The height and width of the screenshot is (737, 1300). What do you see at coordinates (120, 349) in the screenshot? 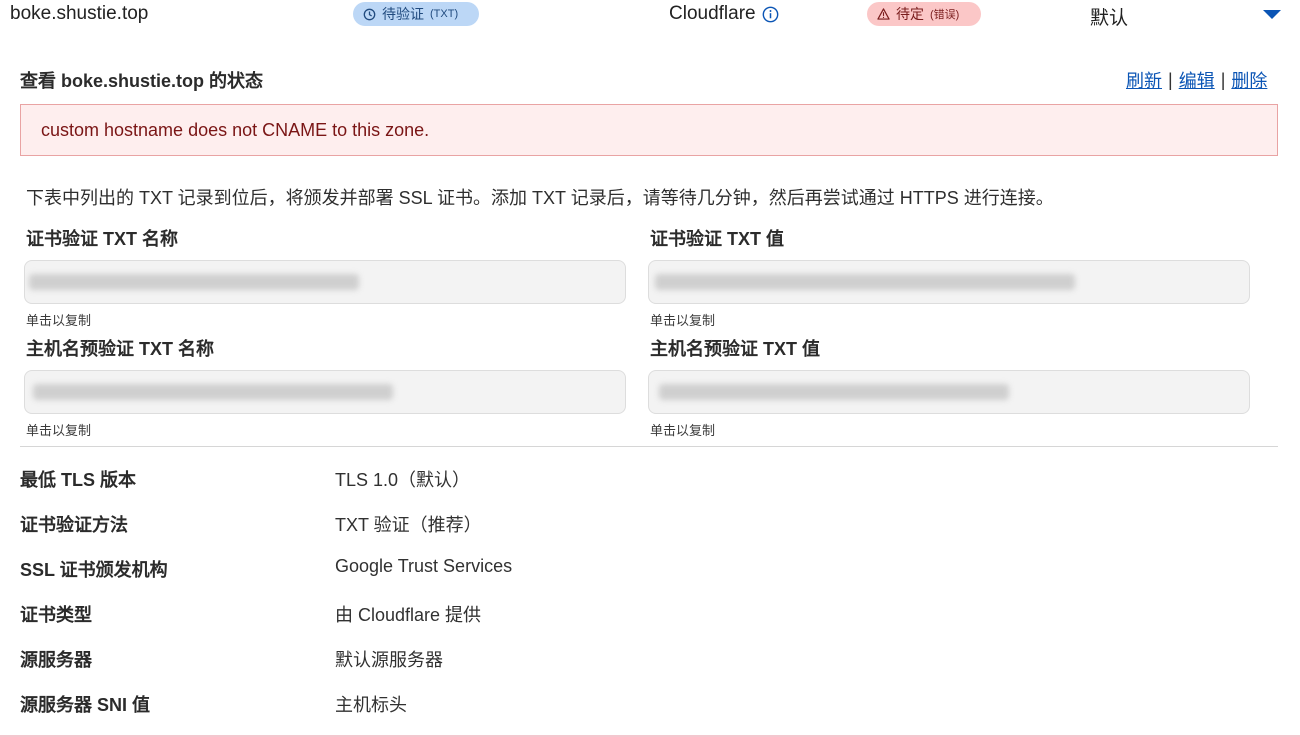
I see `host-txt-name-label: 主机名预验证 TXT 名称` at bounding box center [120, 349].